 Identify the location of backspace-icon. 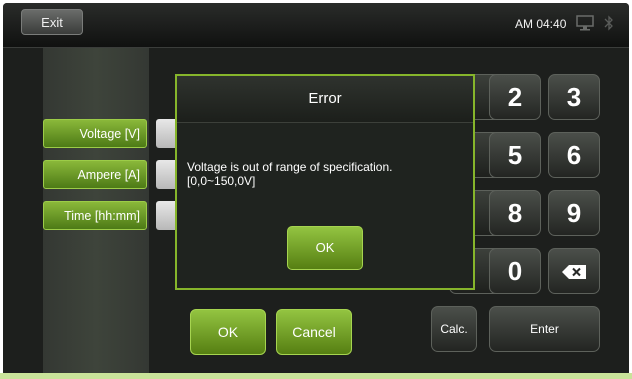
(574, 272).